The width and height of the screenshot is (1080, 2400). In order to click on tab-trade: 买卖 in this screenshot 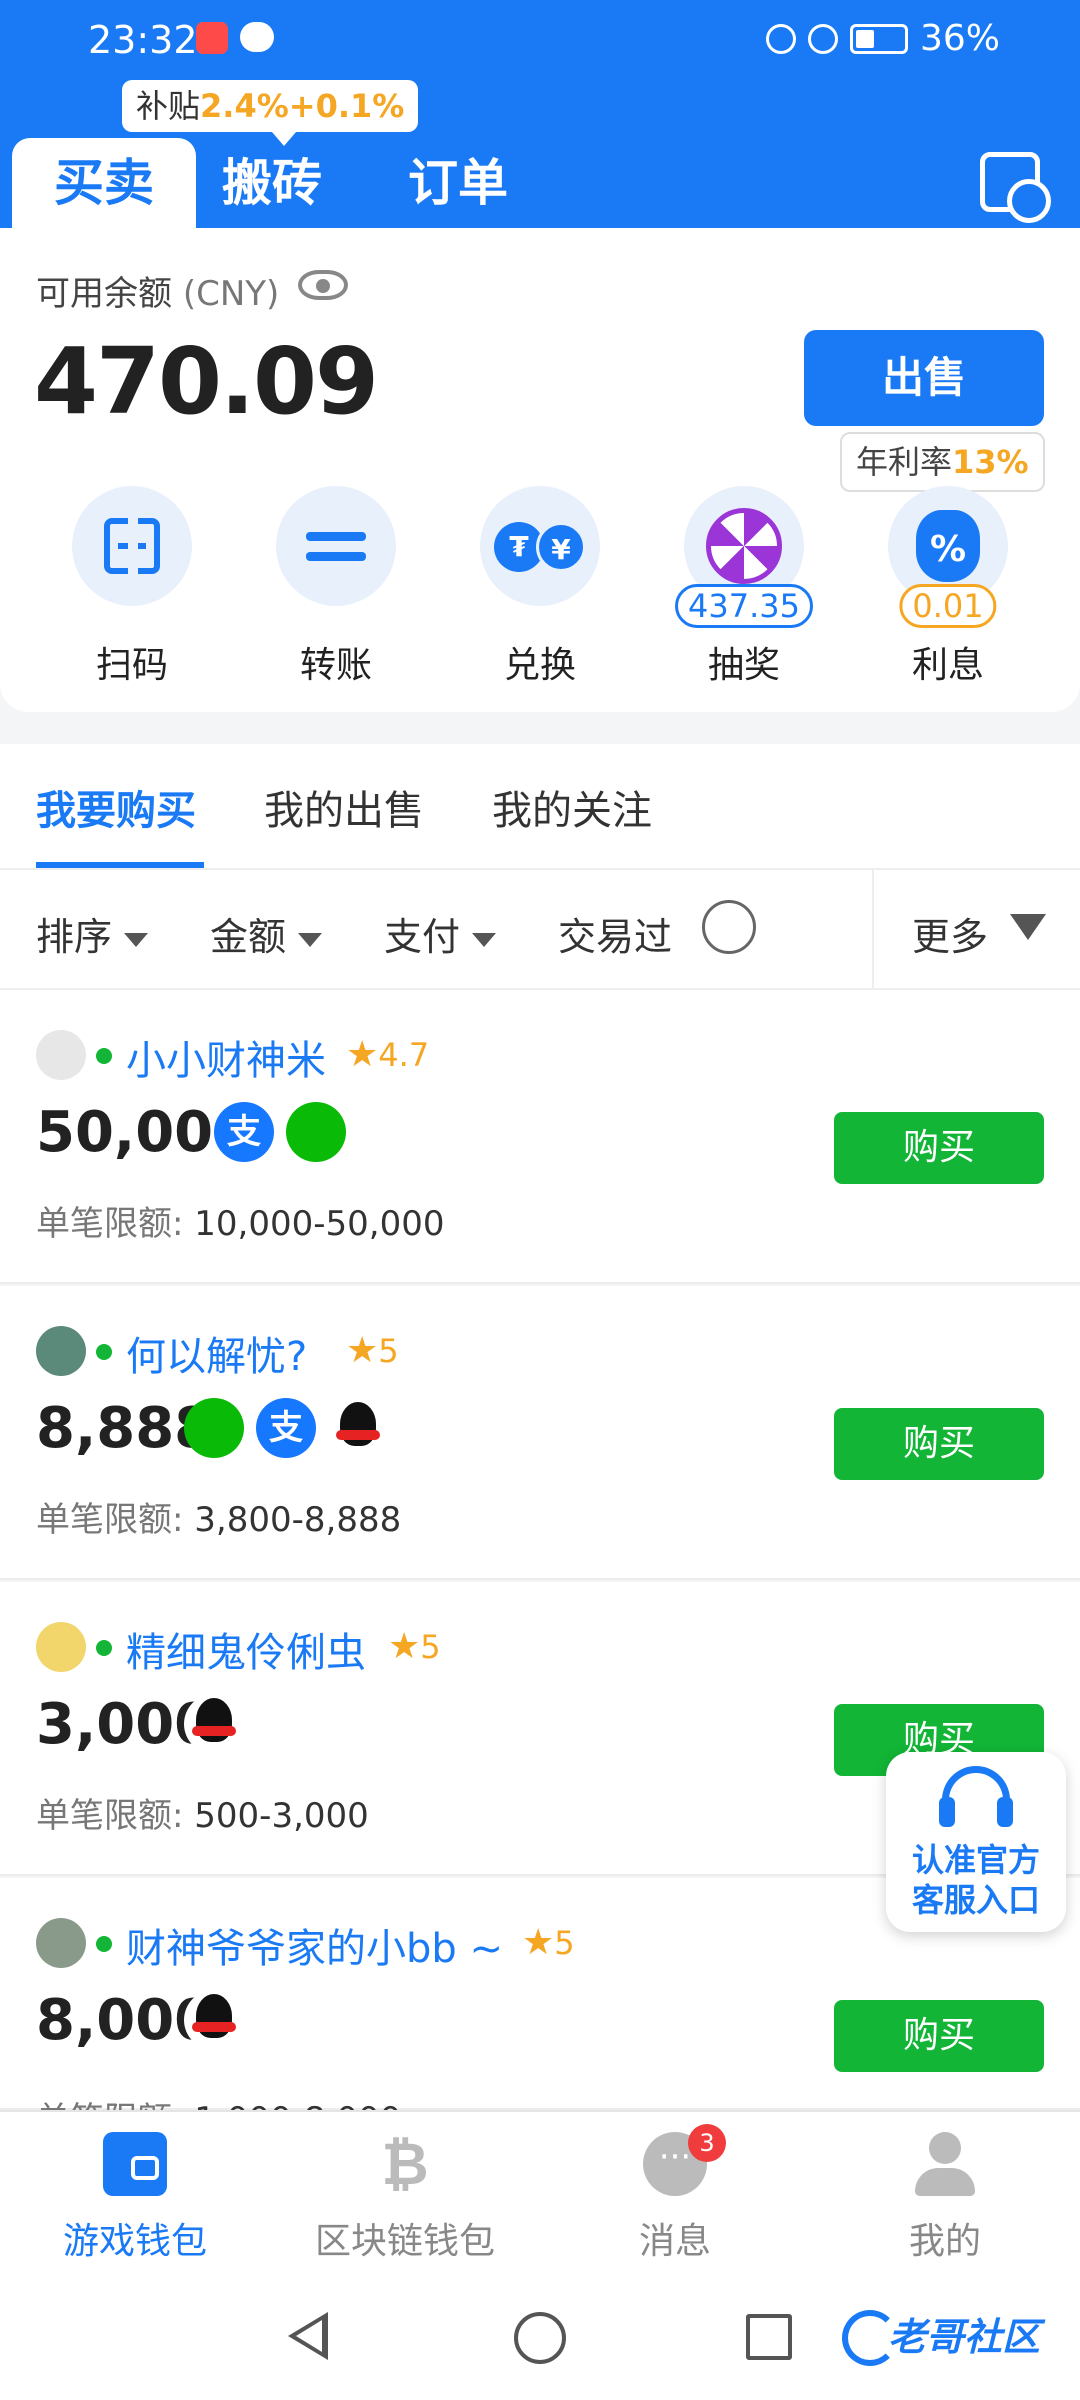, I will do `click(104, 183)`.